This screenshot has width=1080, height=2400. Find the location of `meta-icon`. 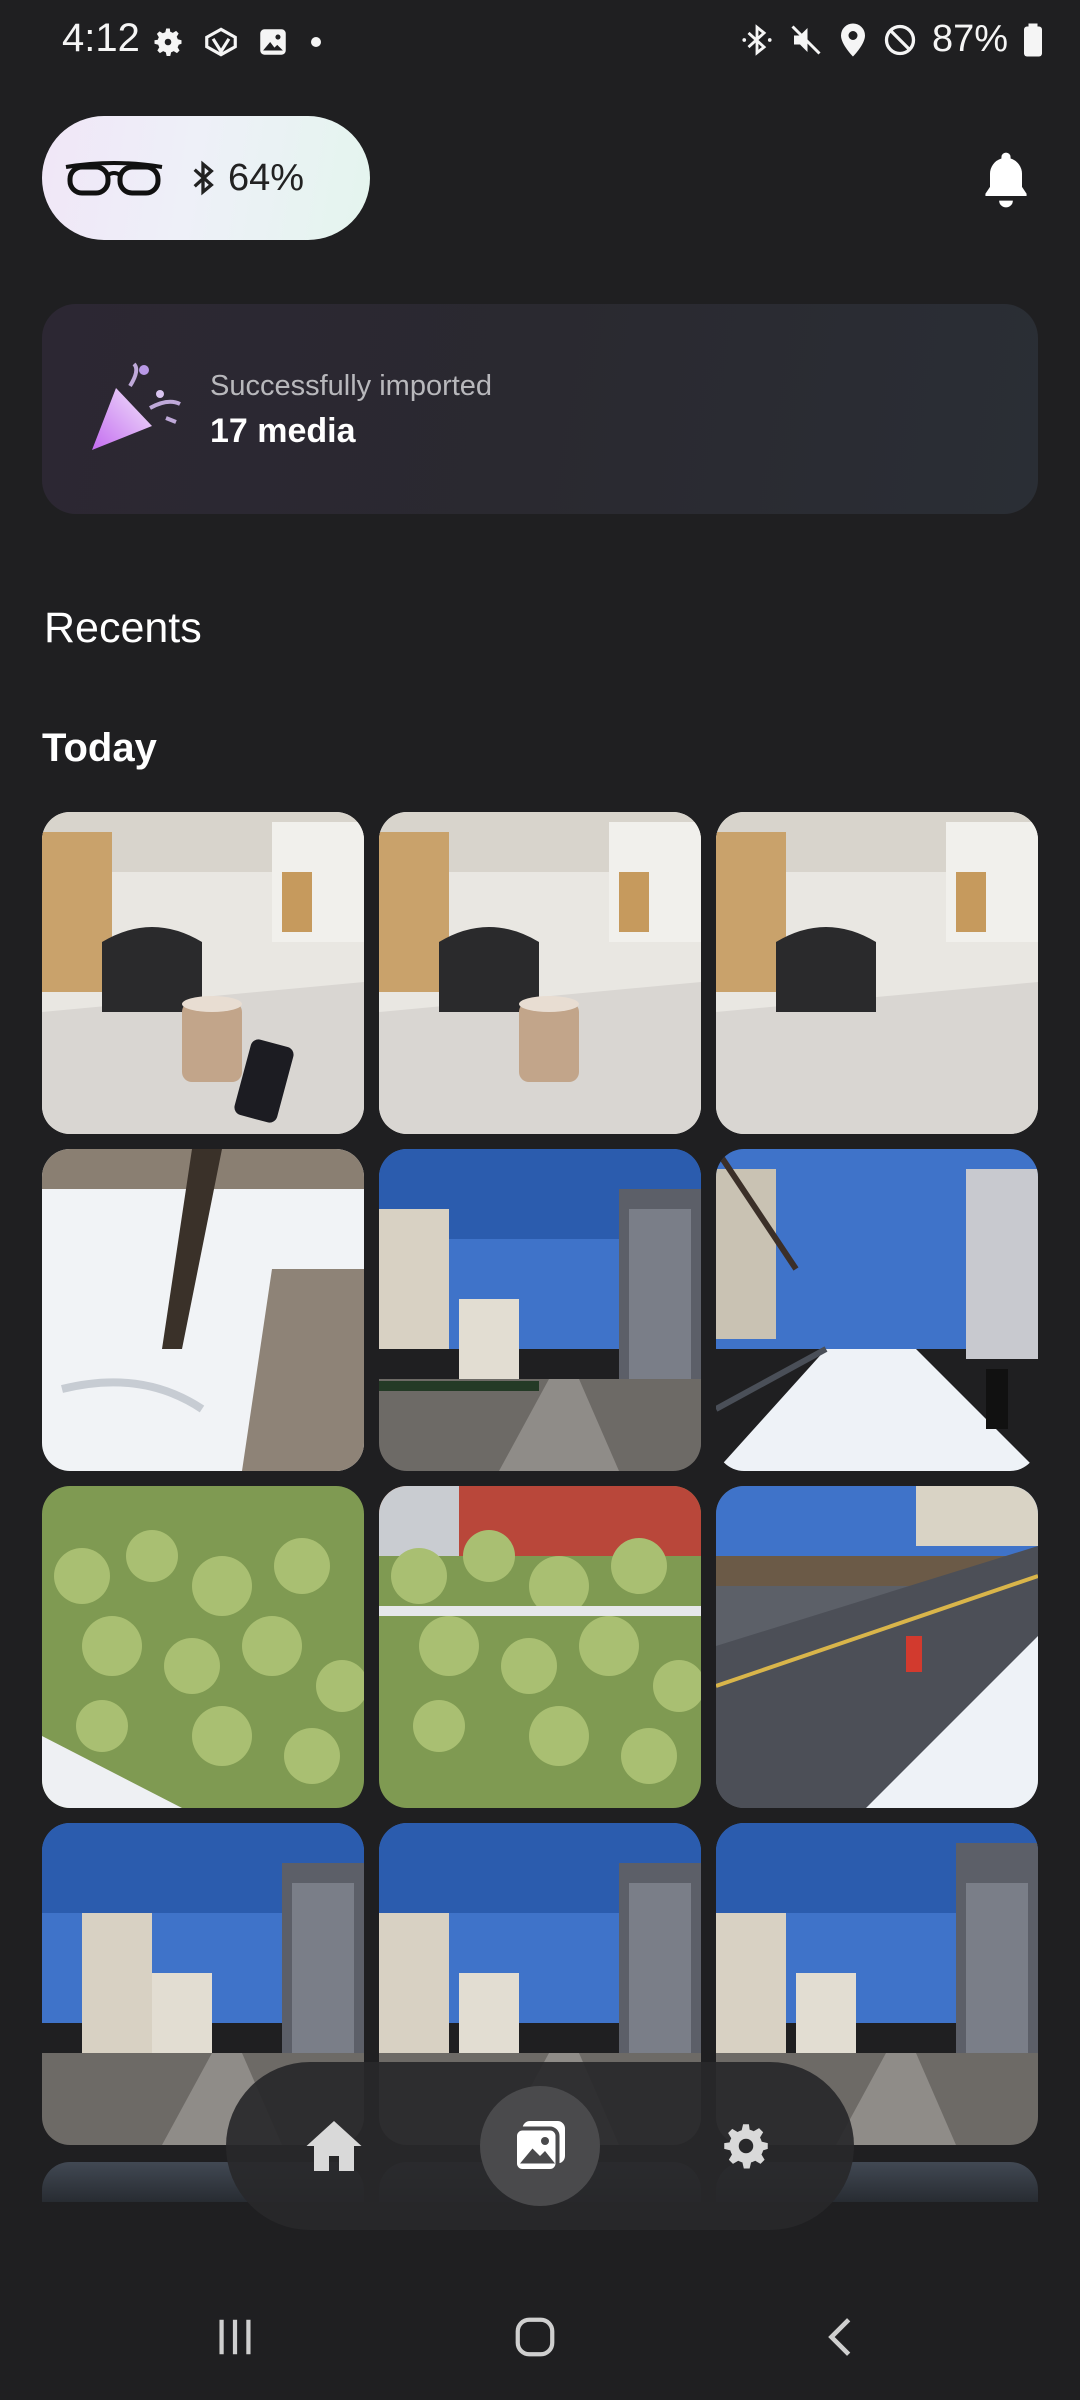

meta-icon is located at coordinates (221, 42).